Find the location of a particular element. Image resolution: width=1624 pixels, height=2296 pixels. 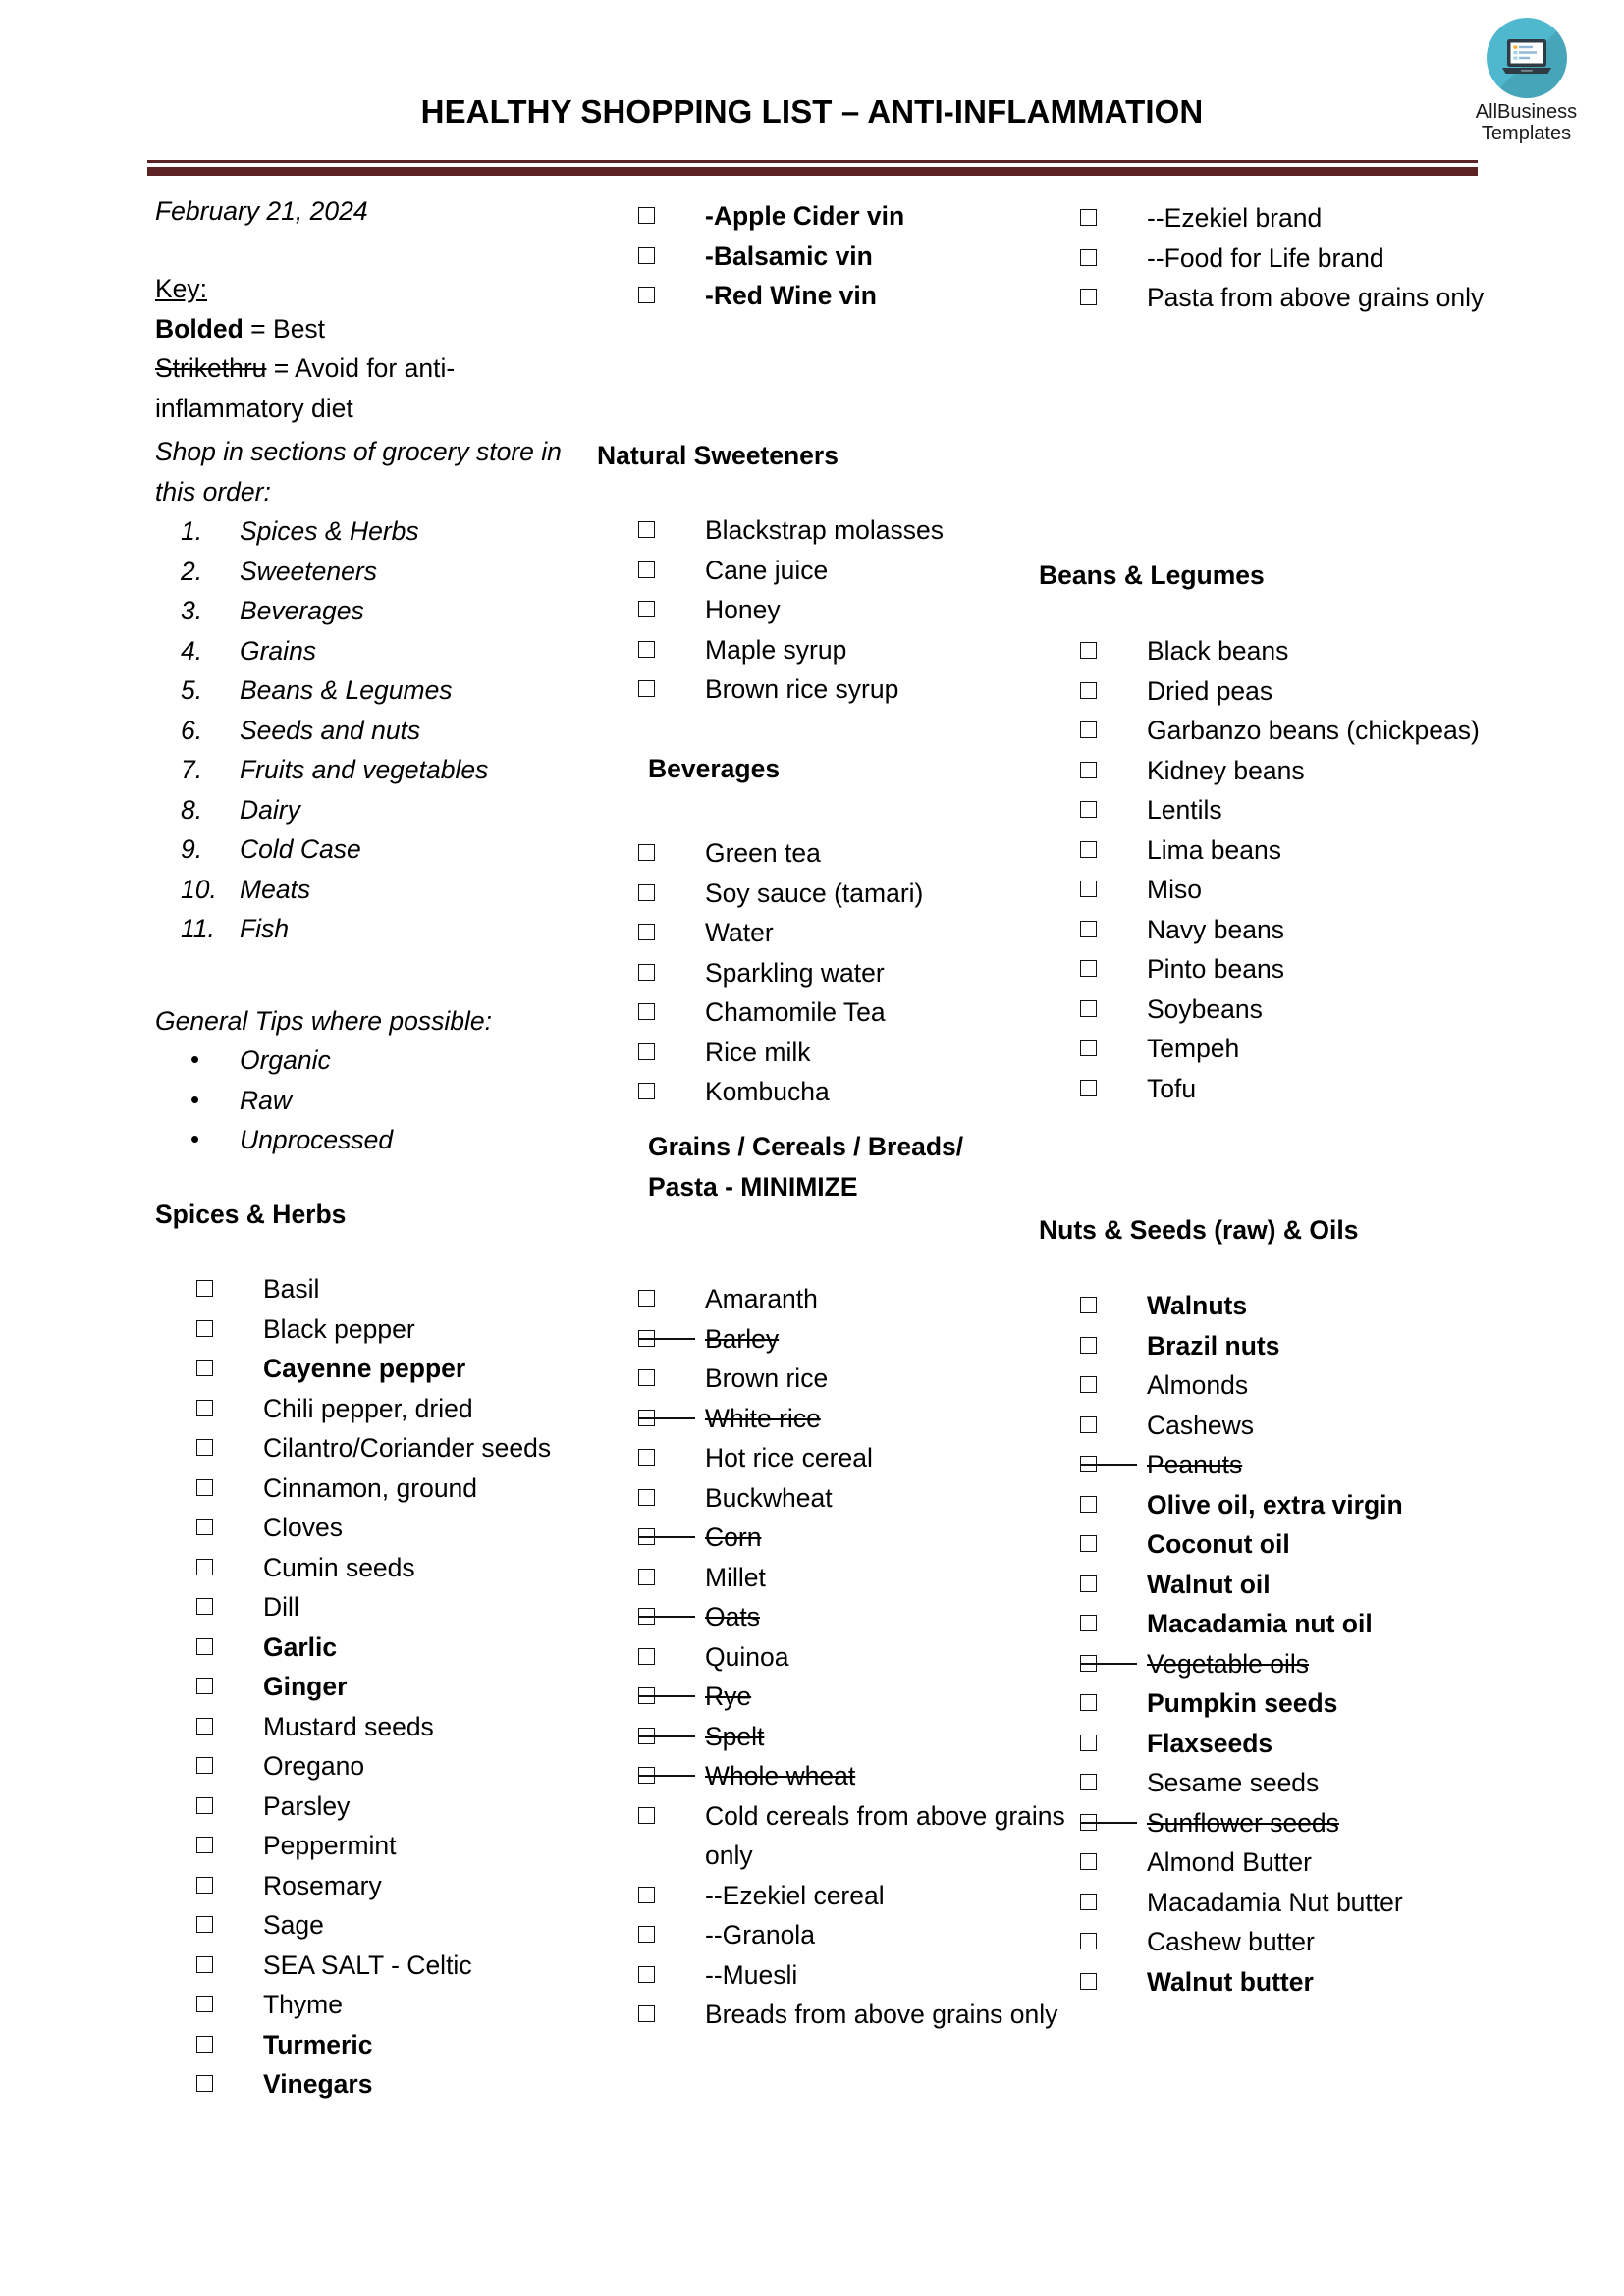

checklist-item: Dill is located at coordinates (418, 1607).